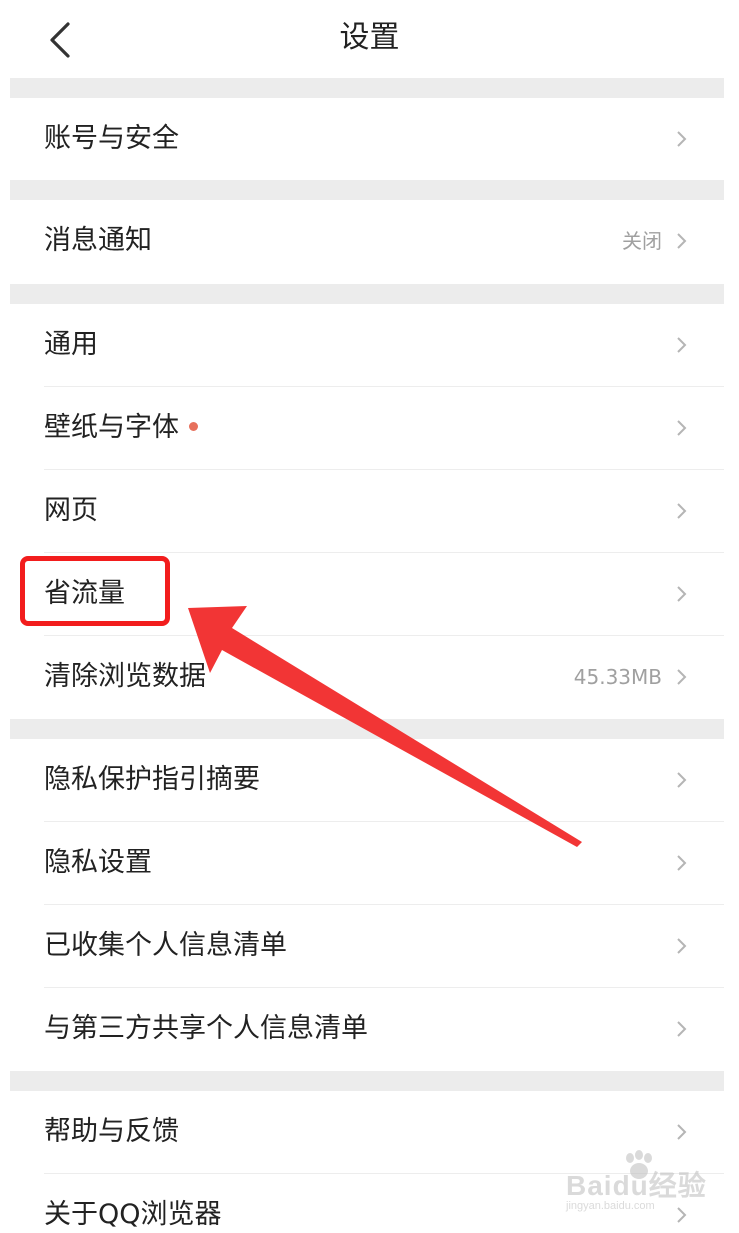  What do you see at coordinates (193, 426) in the screenshot?
I see `red-dot-badge` at bounding box center [193, 426].